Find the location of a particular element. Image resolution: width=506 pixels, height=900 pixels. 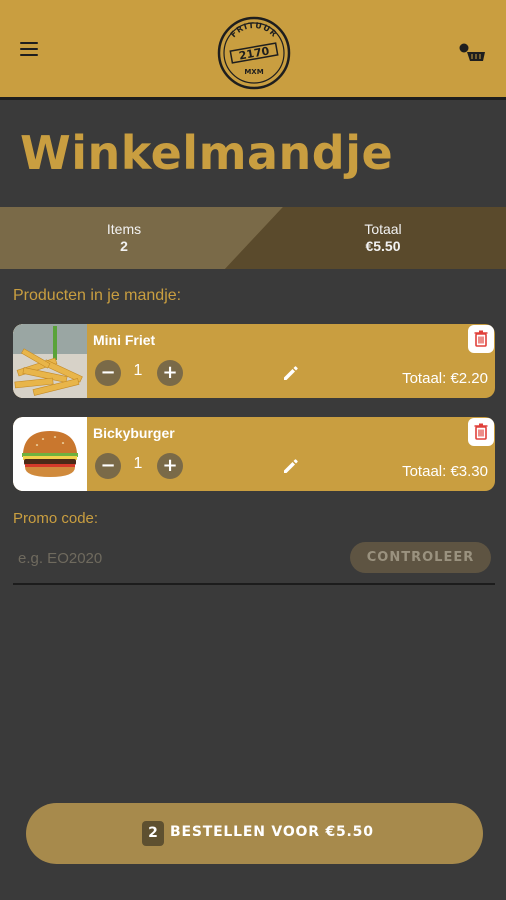

logo-text-mid: 2170 is located at coordinates (254, 53).